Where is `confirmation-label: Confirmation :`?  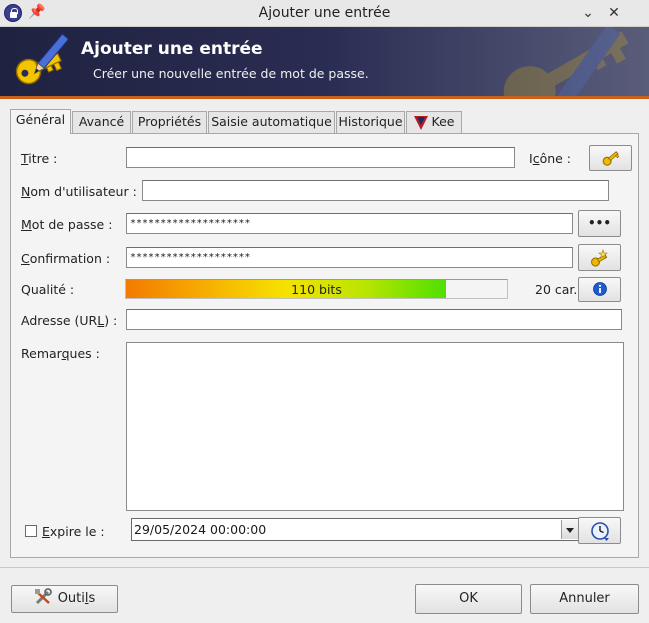 confirmation-label: Confirmation : is located at coordinates (66, 258).